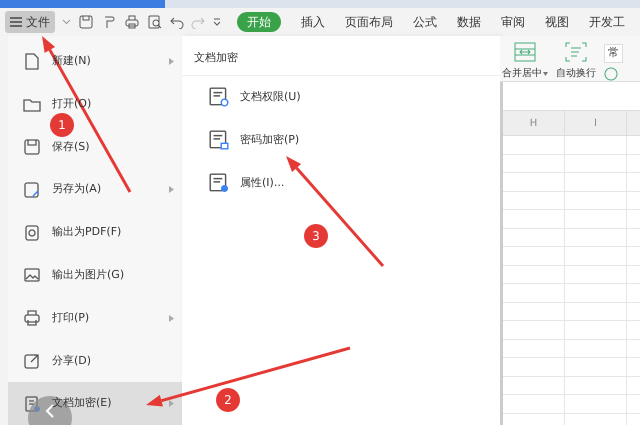 Image resolution: width=640 pixels, height=425 pixels. What do you see at coordinates (369, 22) in the screenshot?
I see `ribbon-tab: 页面布局` at bounding box center [369, 22].